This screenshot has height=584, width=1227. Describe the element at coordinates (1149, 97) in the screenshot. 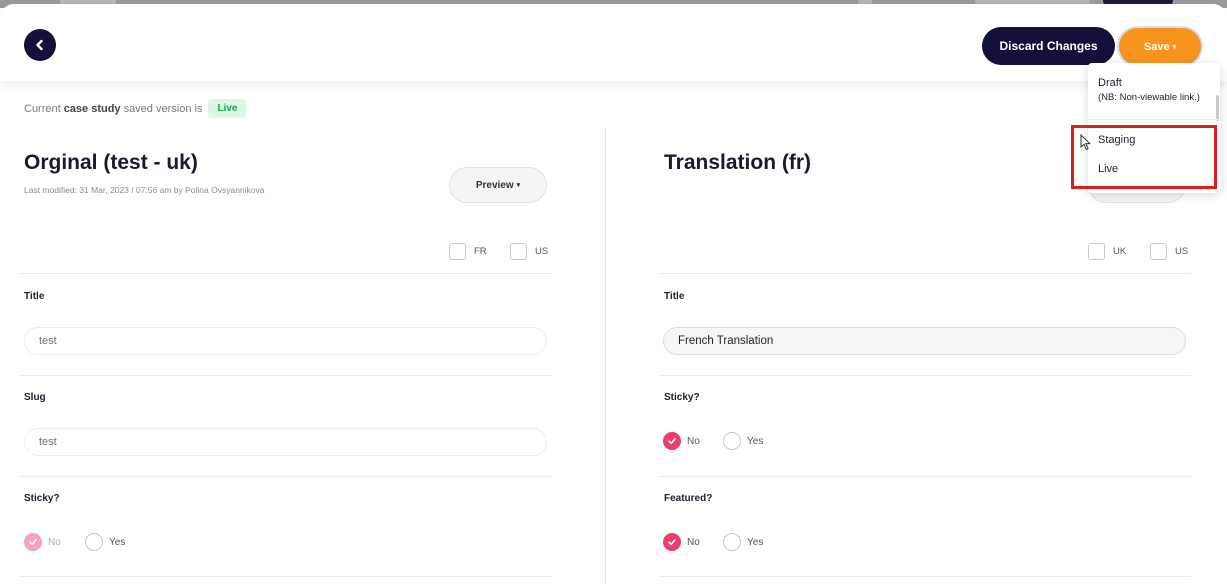

I see `menu-item-draft-note: (NB: Non-viewable link.)` at that location.